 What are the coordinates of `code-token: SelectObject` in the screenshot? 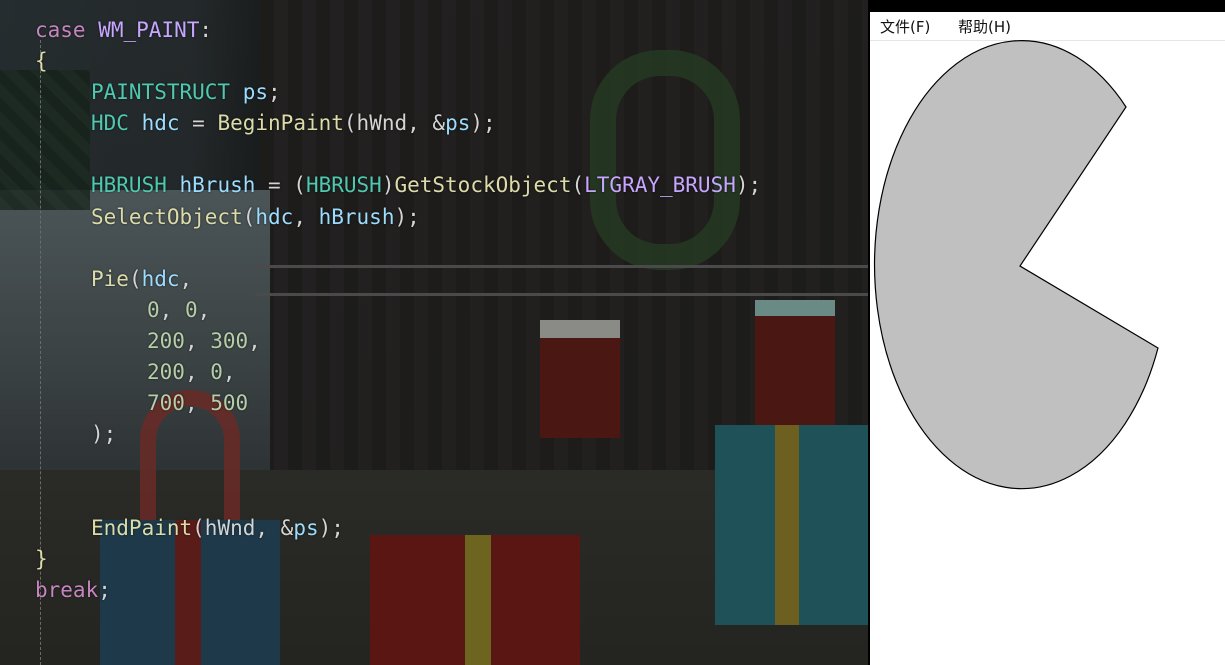 It's located at (167, 216).